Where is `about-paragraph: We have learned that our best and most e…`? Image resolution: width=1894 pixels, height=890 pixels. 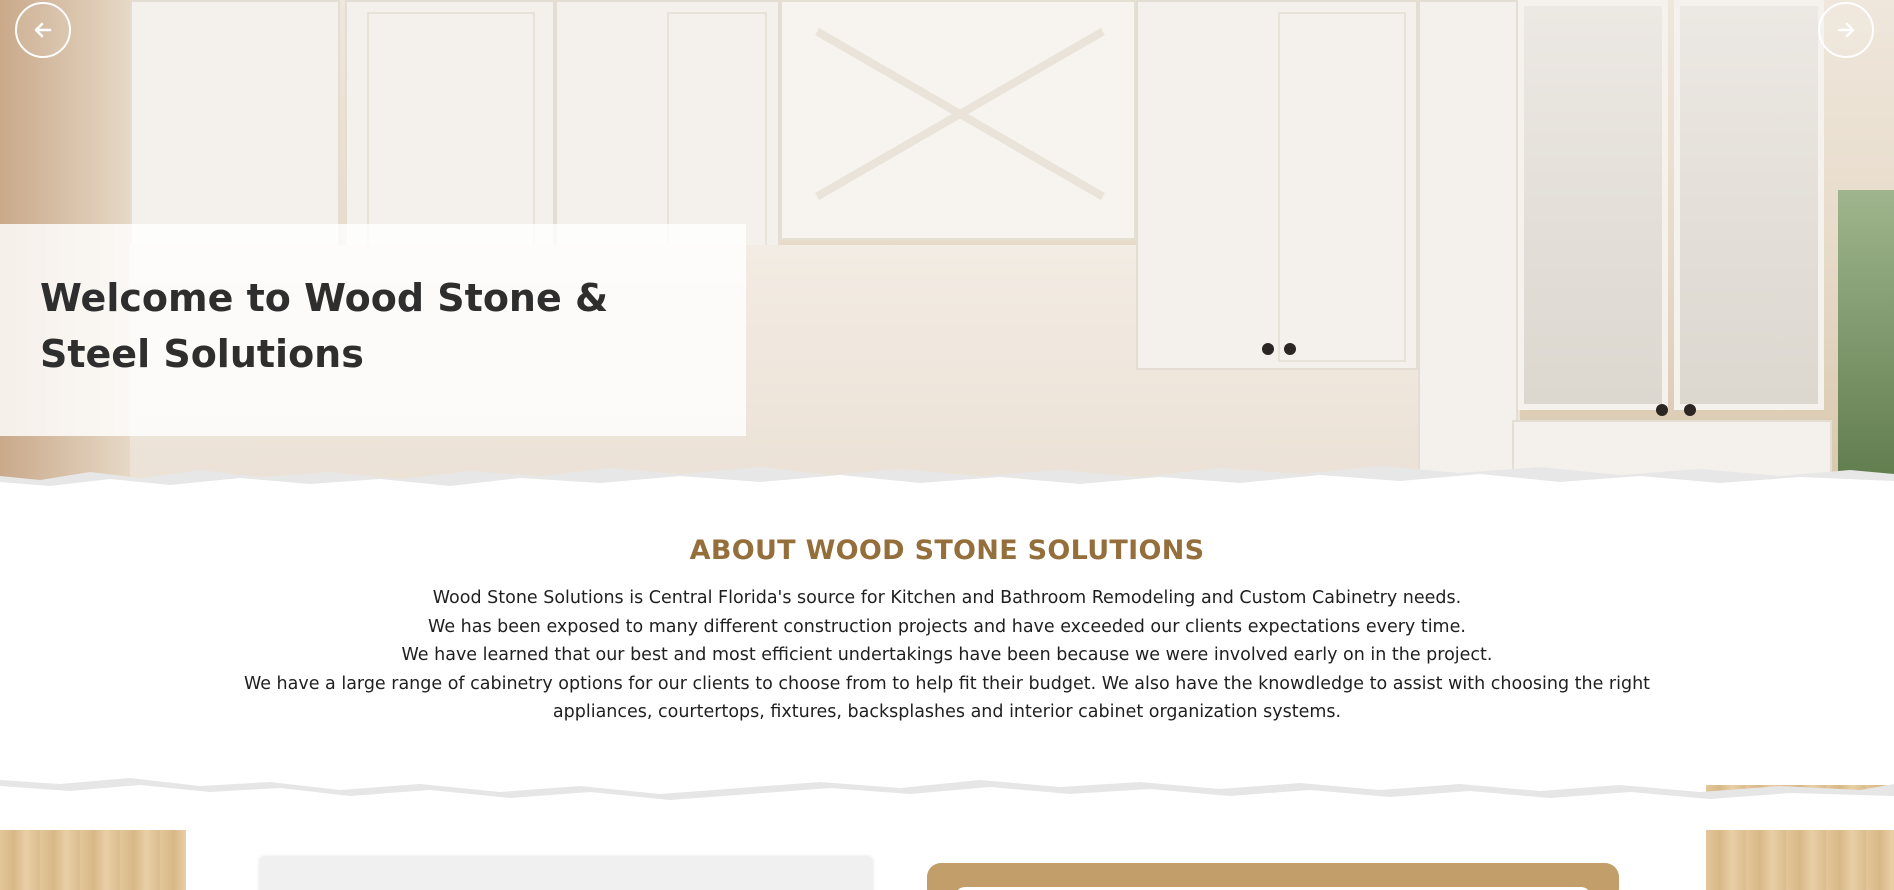
about-paragraph: We have learned that our best and most e… is located at coordinates (947, 655).